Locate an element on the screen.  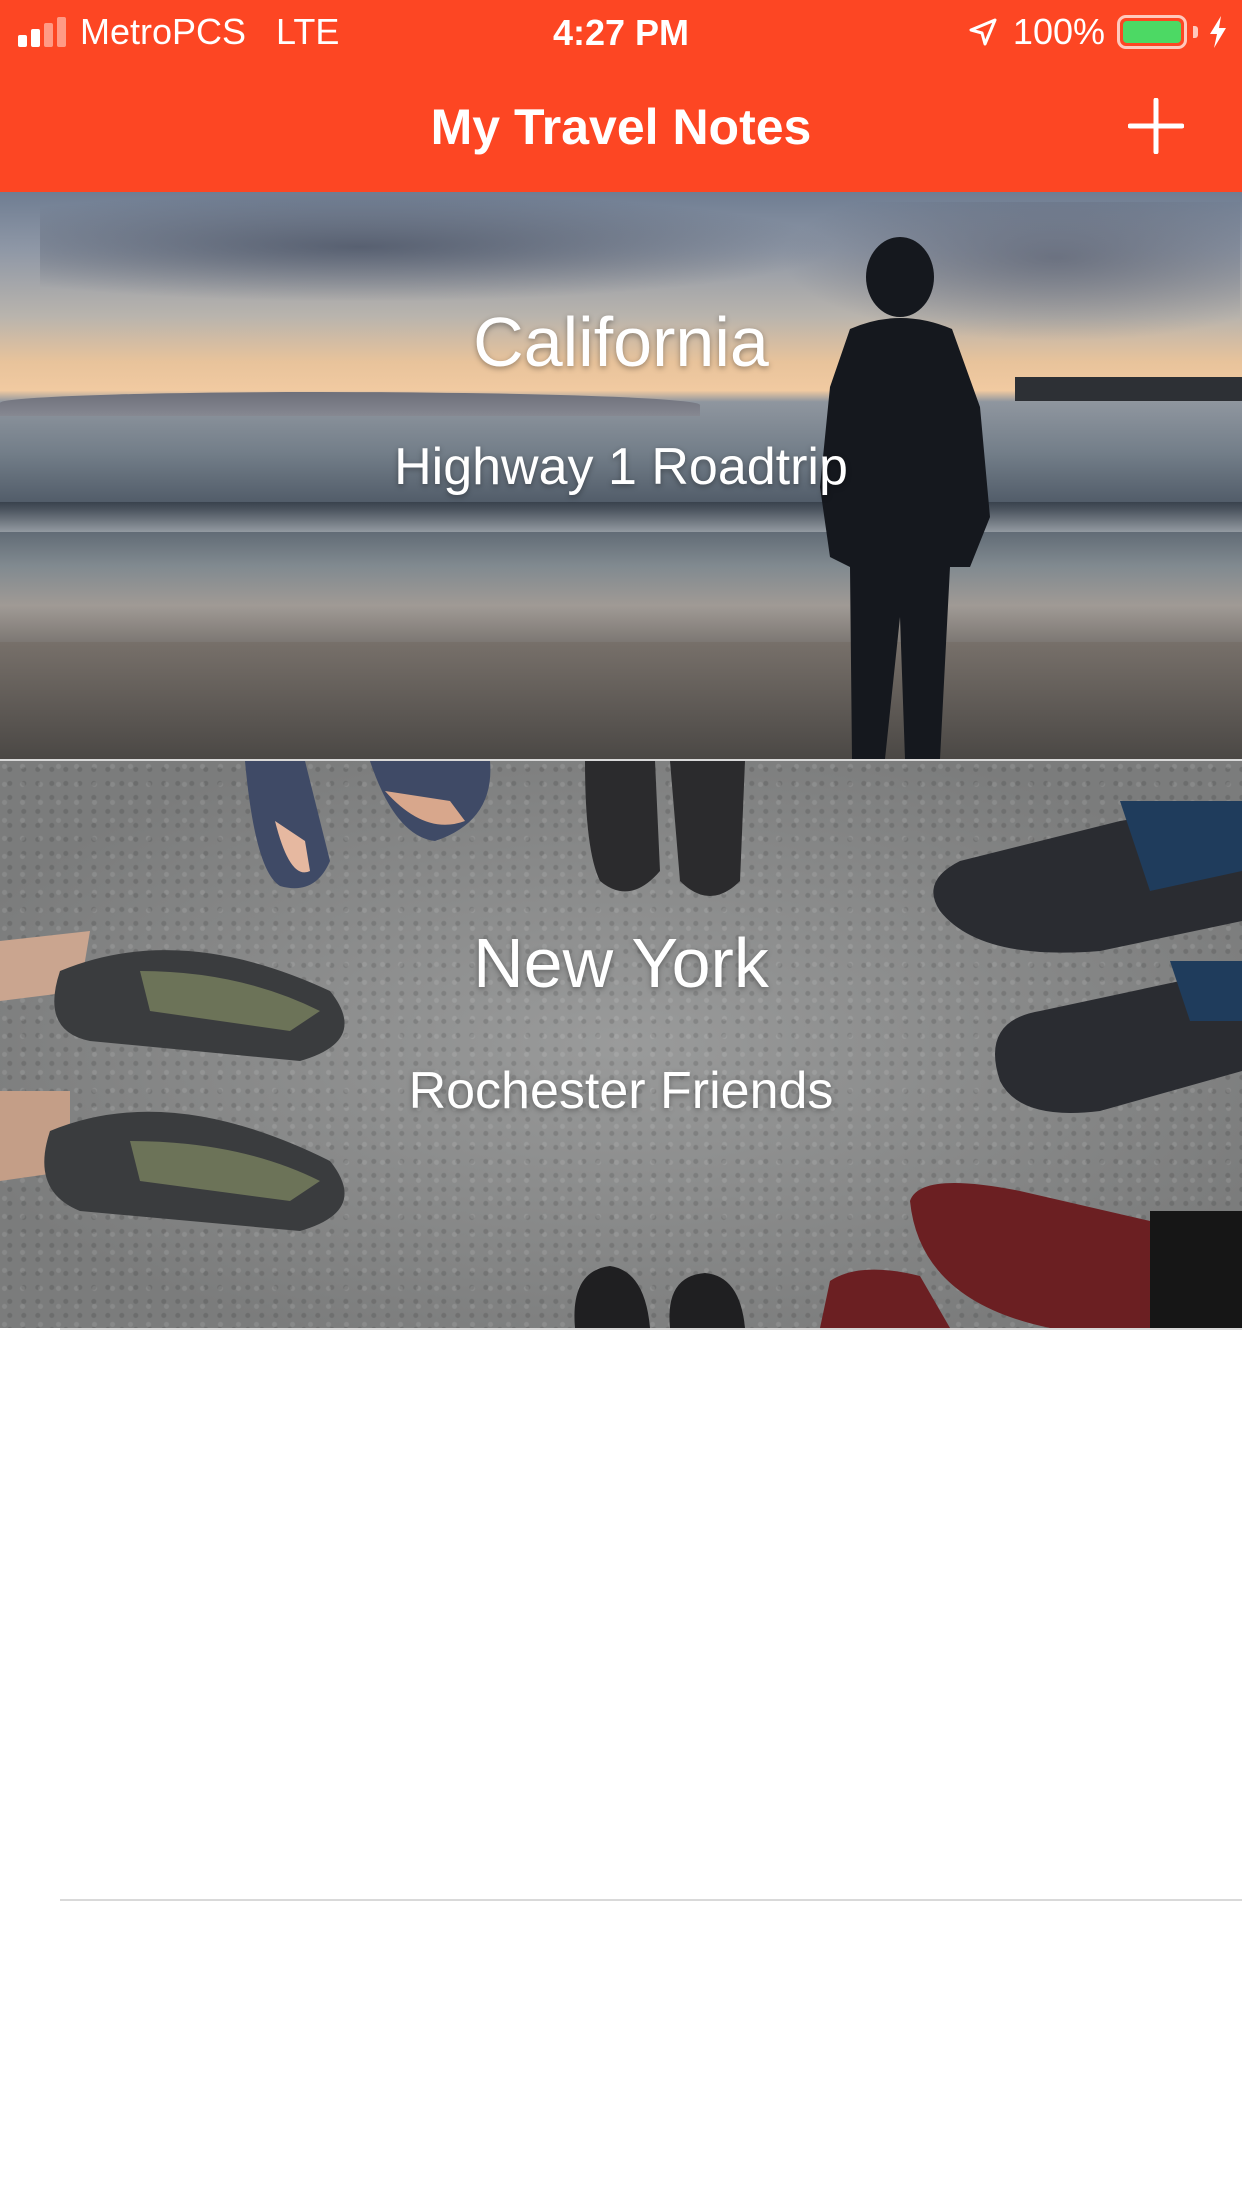
plus-icon is located at coordinates (1156, 126).